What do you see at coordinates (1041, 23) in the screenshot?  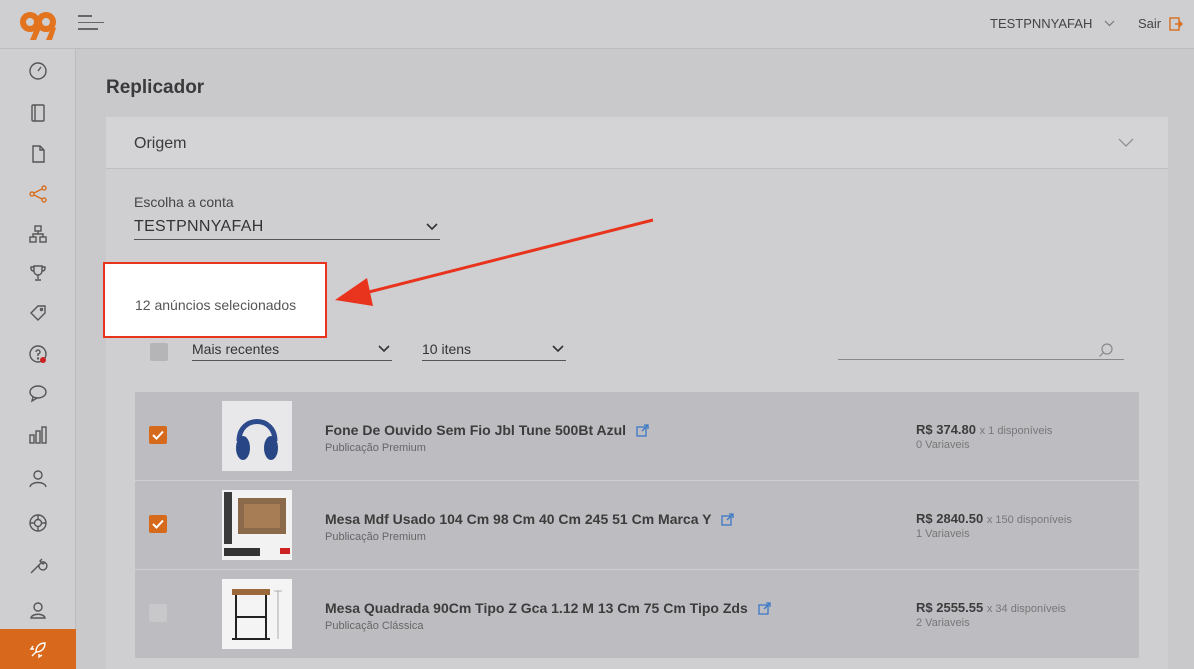 I see `account-name: TESTPNNYAFAH` at bounding box center [1041, 23].